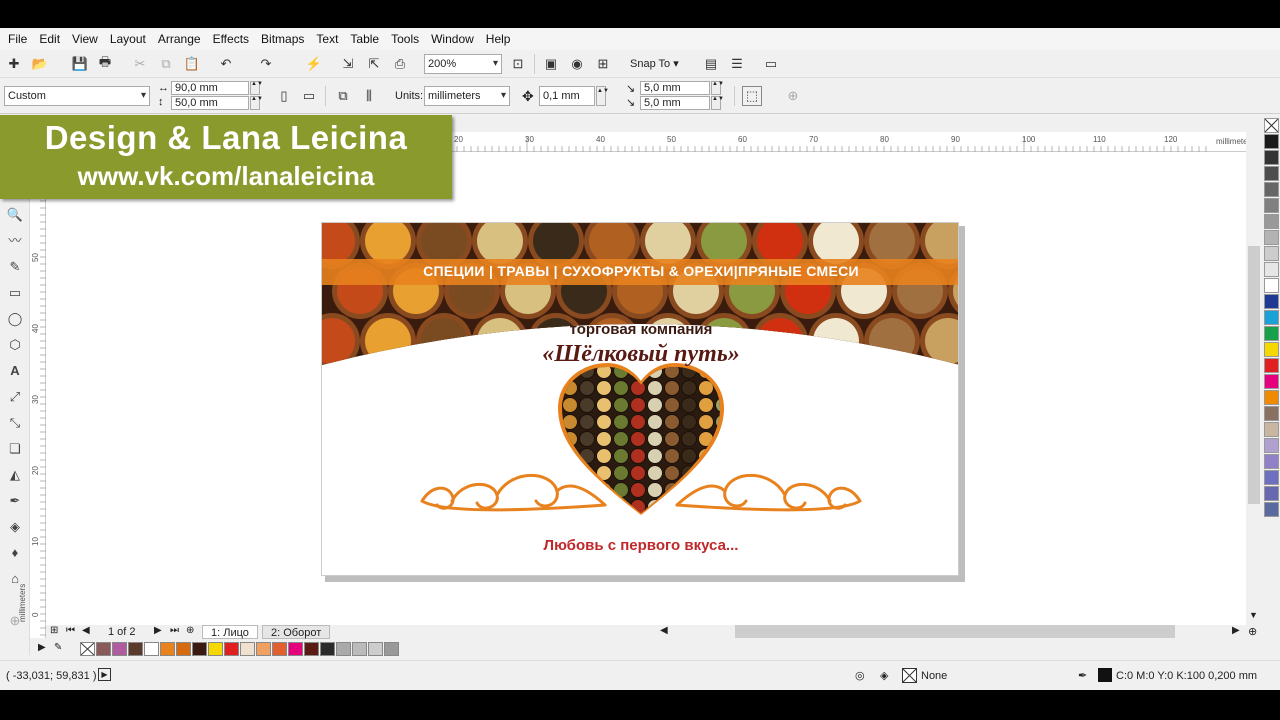  I want to click on current-page-icon: ⫼, so click(369, 96).